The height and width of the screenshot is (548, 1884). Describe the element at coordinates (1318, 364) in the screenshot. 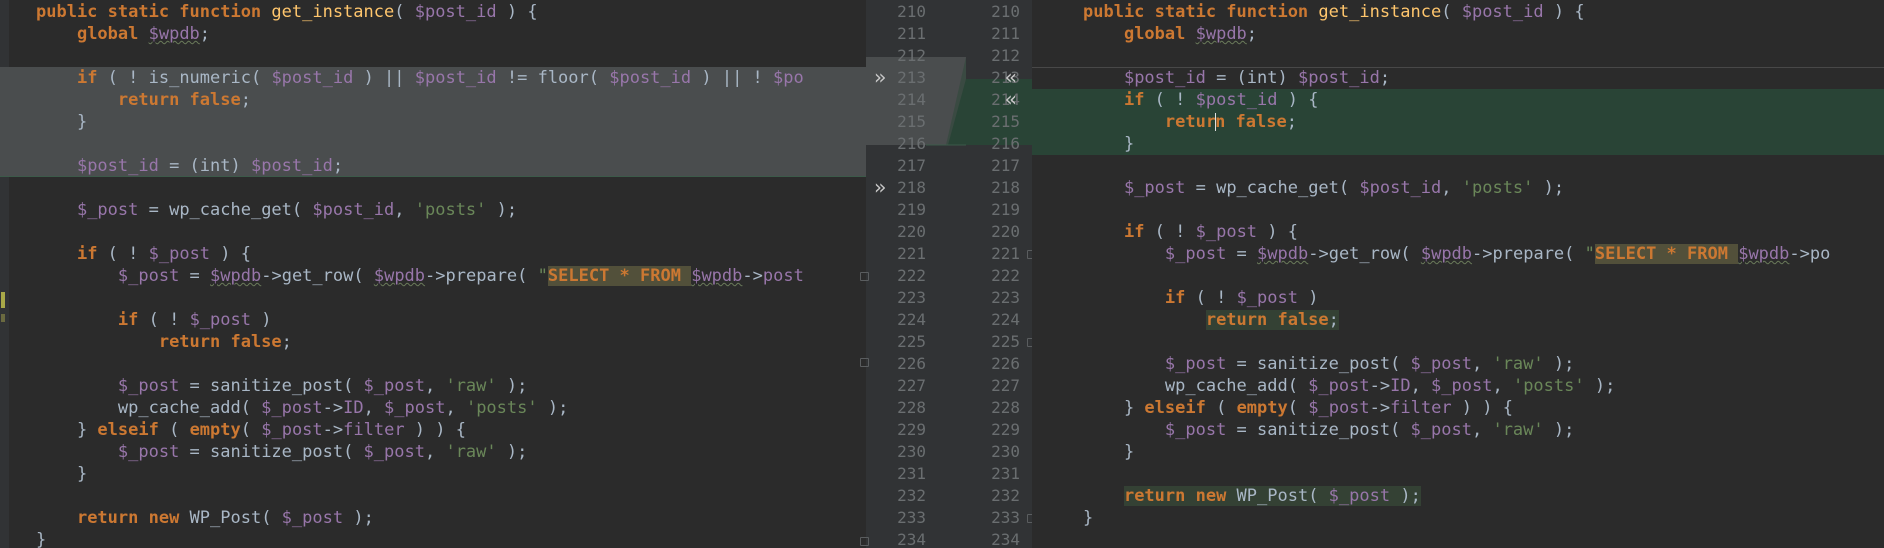

I see `code-token: = sanitize_post(` at that location.